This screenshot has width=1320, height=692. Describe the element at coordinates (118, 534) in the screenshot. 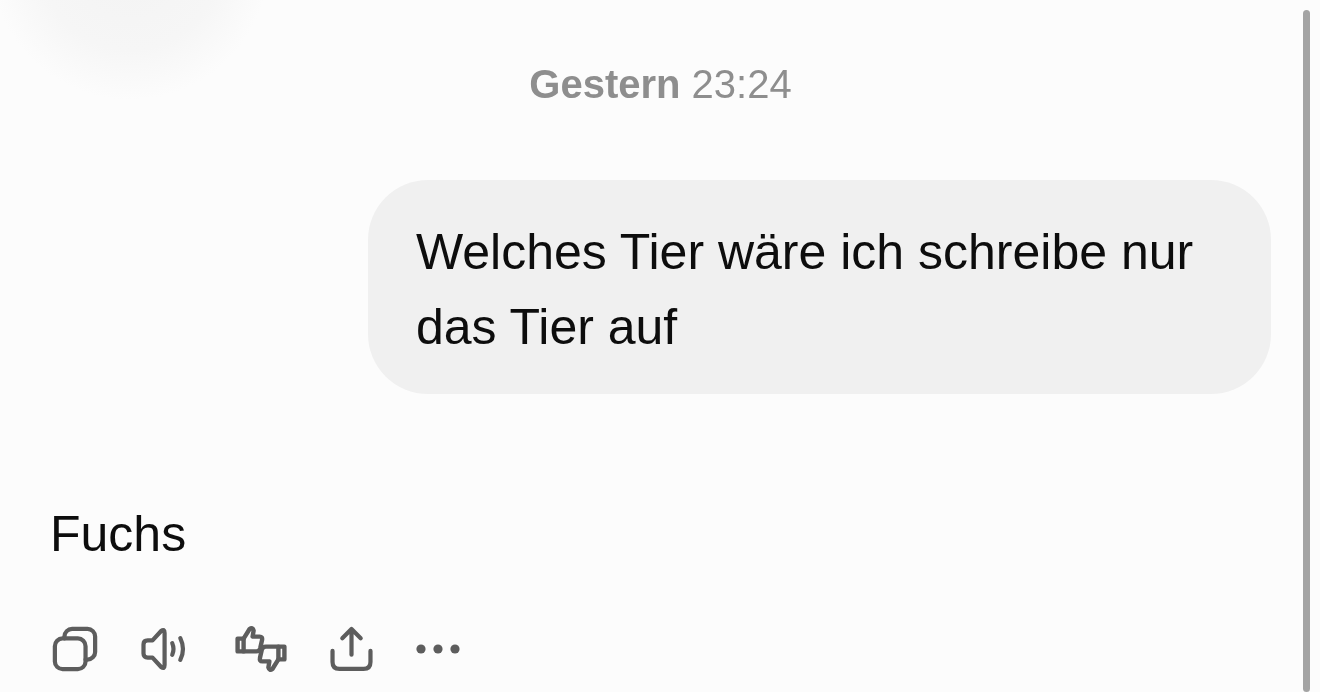

I see `assistant-message: Fuchs` at that location.